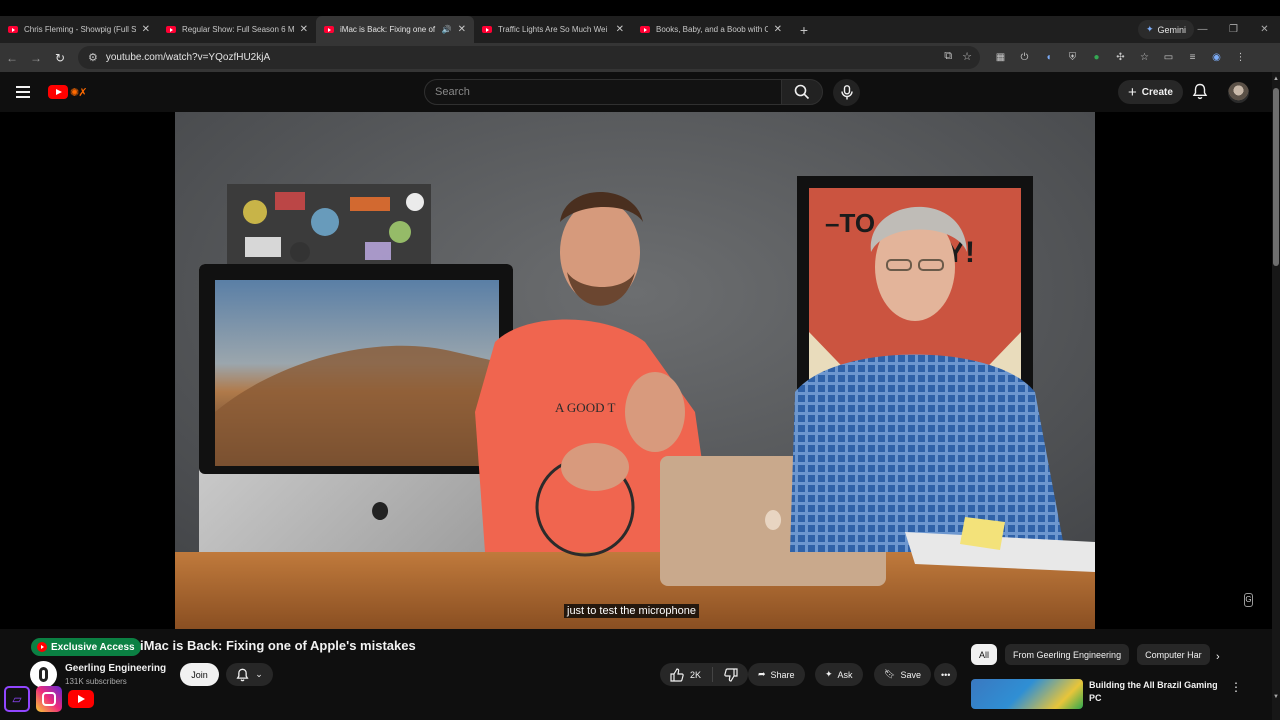  I want to click on scrollbar-thumb, so click(1276, 177).